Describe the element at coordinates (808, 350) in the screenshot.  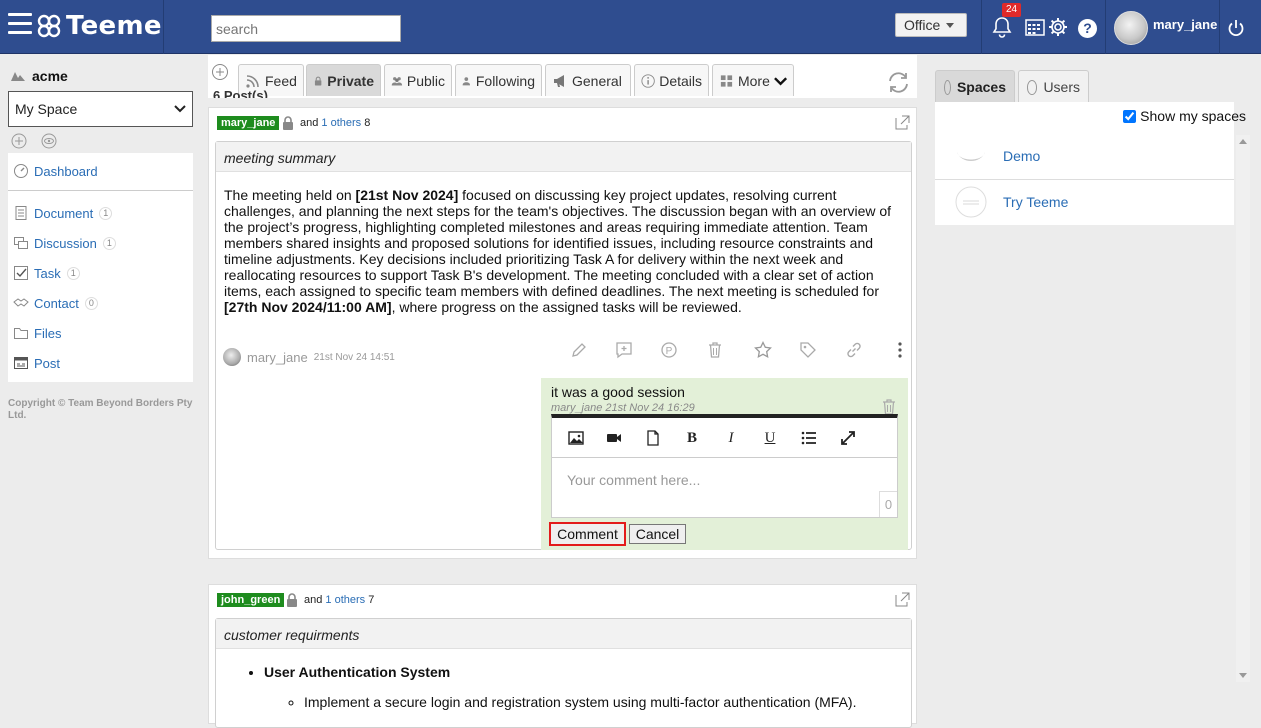
I see `tag-icon` at that location.